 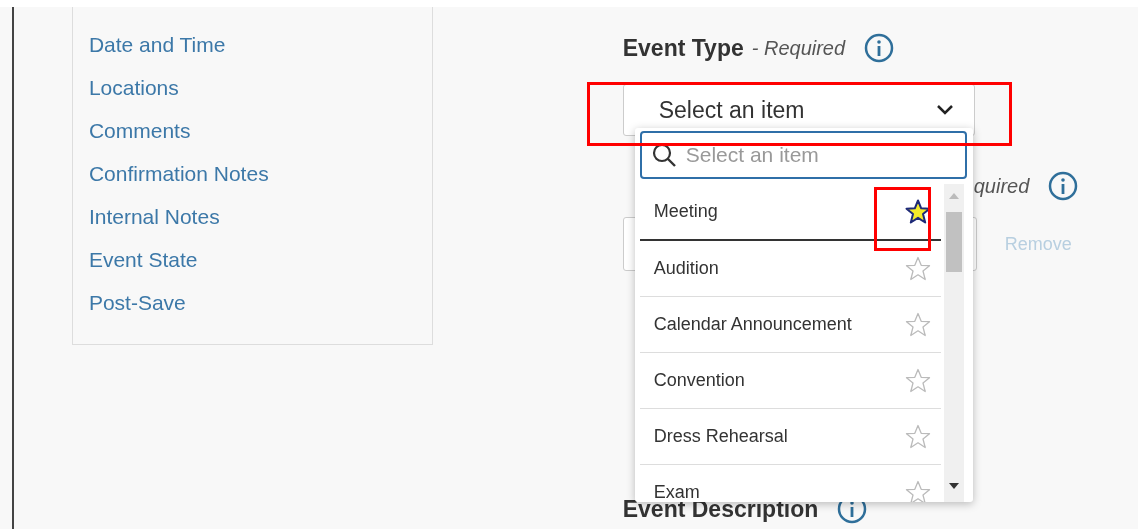 What do you see at coordinates (953, 242) in the screenshot?
I see `scroll-thumb` at bounding box center [953, 242].